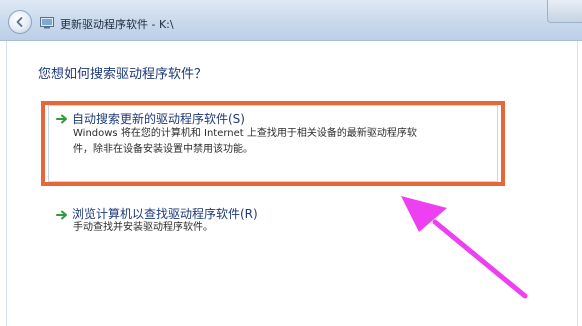  I want to click on back-button, so click(20, 22).